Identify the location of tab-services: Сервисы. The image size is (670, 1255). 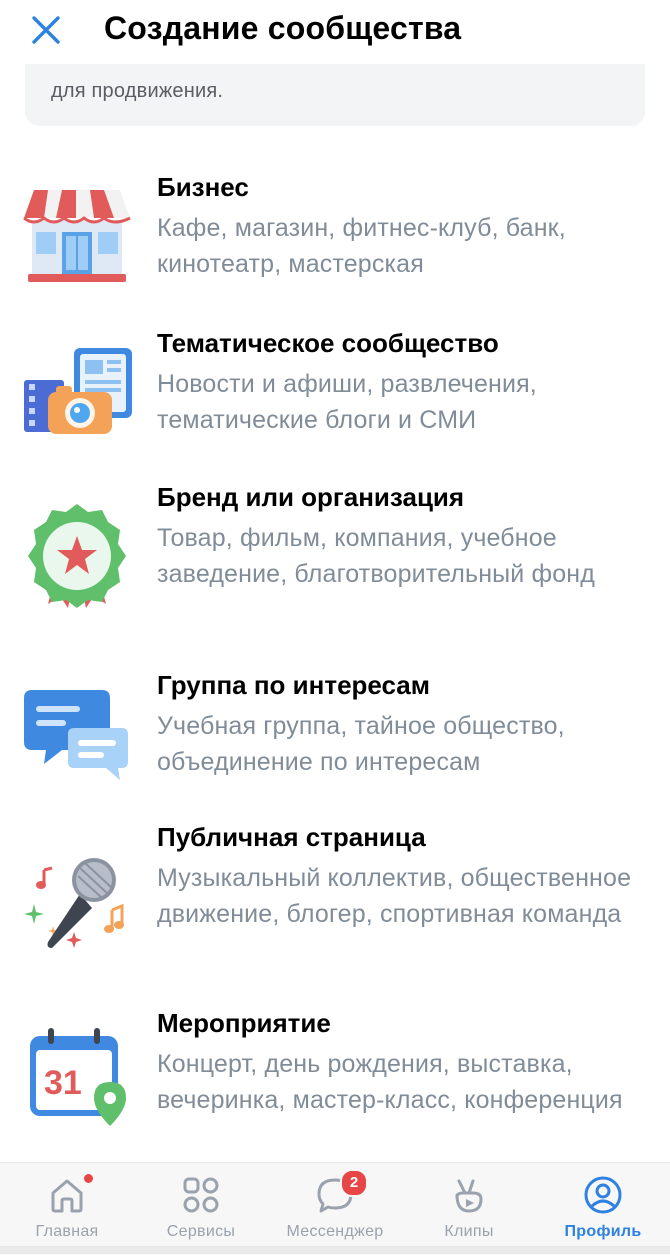
(201, 1209).